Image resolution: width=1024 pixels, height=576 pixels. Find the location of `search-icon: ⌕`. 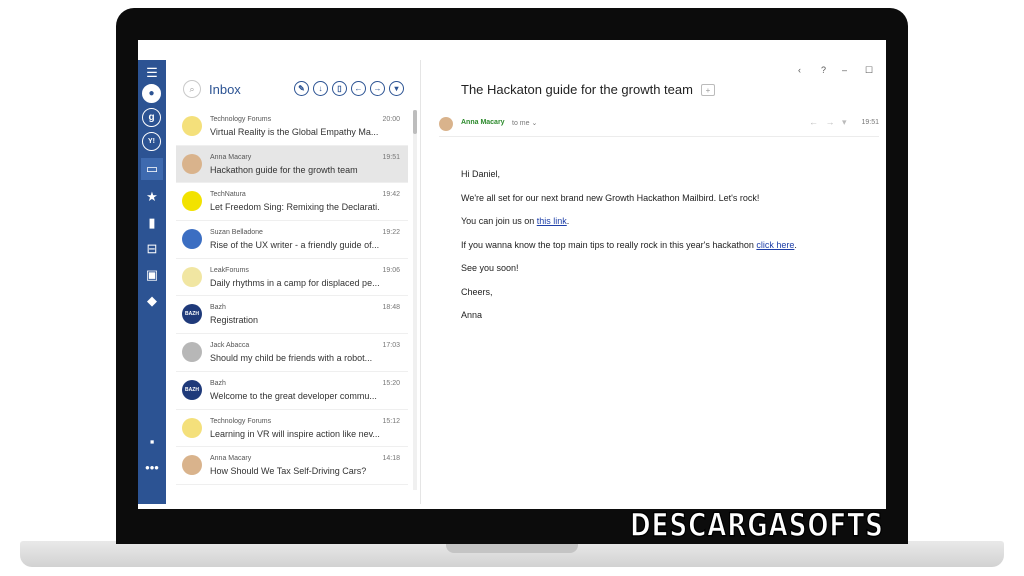

search-icon: ⌕ is located at coordinates (192, 89).